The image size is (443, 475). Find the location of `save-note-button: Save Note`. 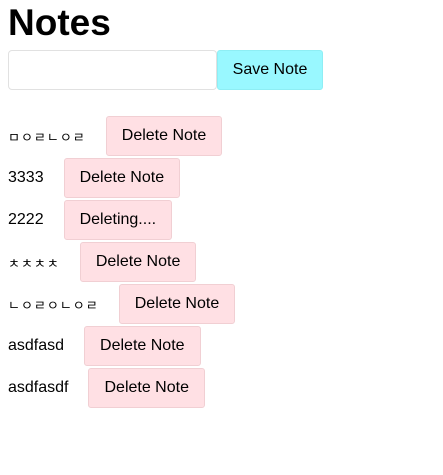

save-note-button: Save Note is located at coordinates (270, 70).